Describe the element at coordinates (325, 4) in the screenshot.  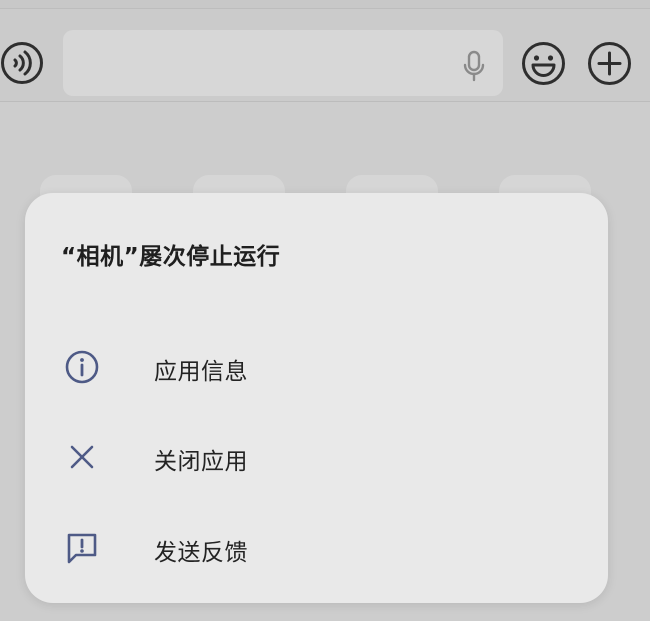
I see `top-strip` at that location.